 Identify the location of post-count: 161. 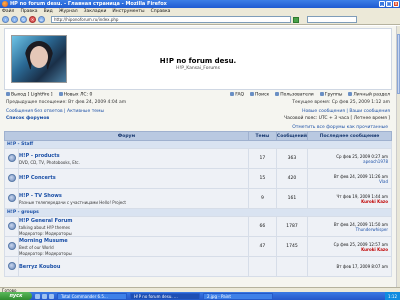
(292, 198).